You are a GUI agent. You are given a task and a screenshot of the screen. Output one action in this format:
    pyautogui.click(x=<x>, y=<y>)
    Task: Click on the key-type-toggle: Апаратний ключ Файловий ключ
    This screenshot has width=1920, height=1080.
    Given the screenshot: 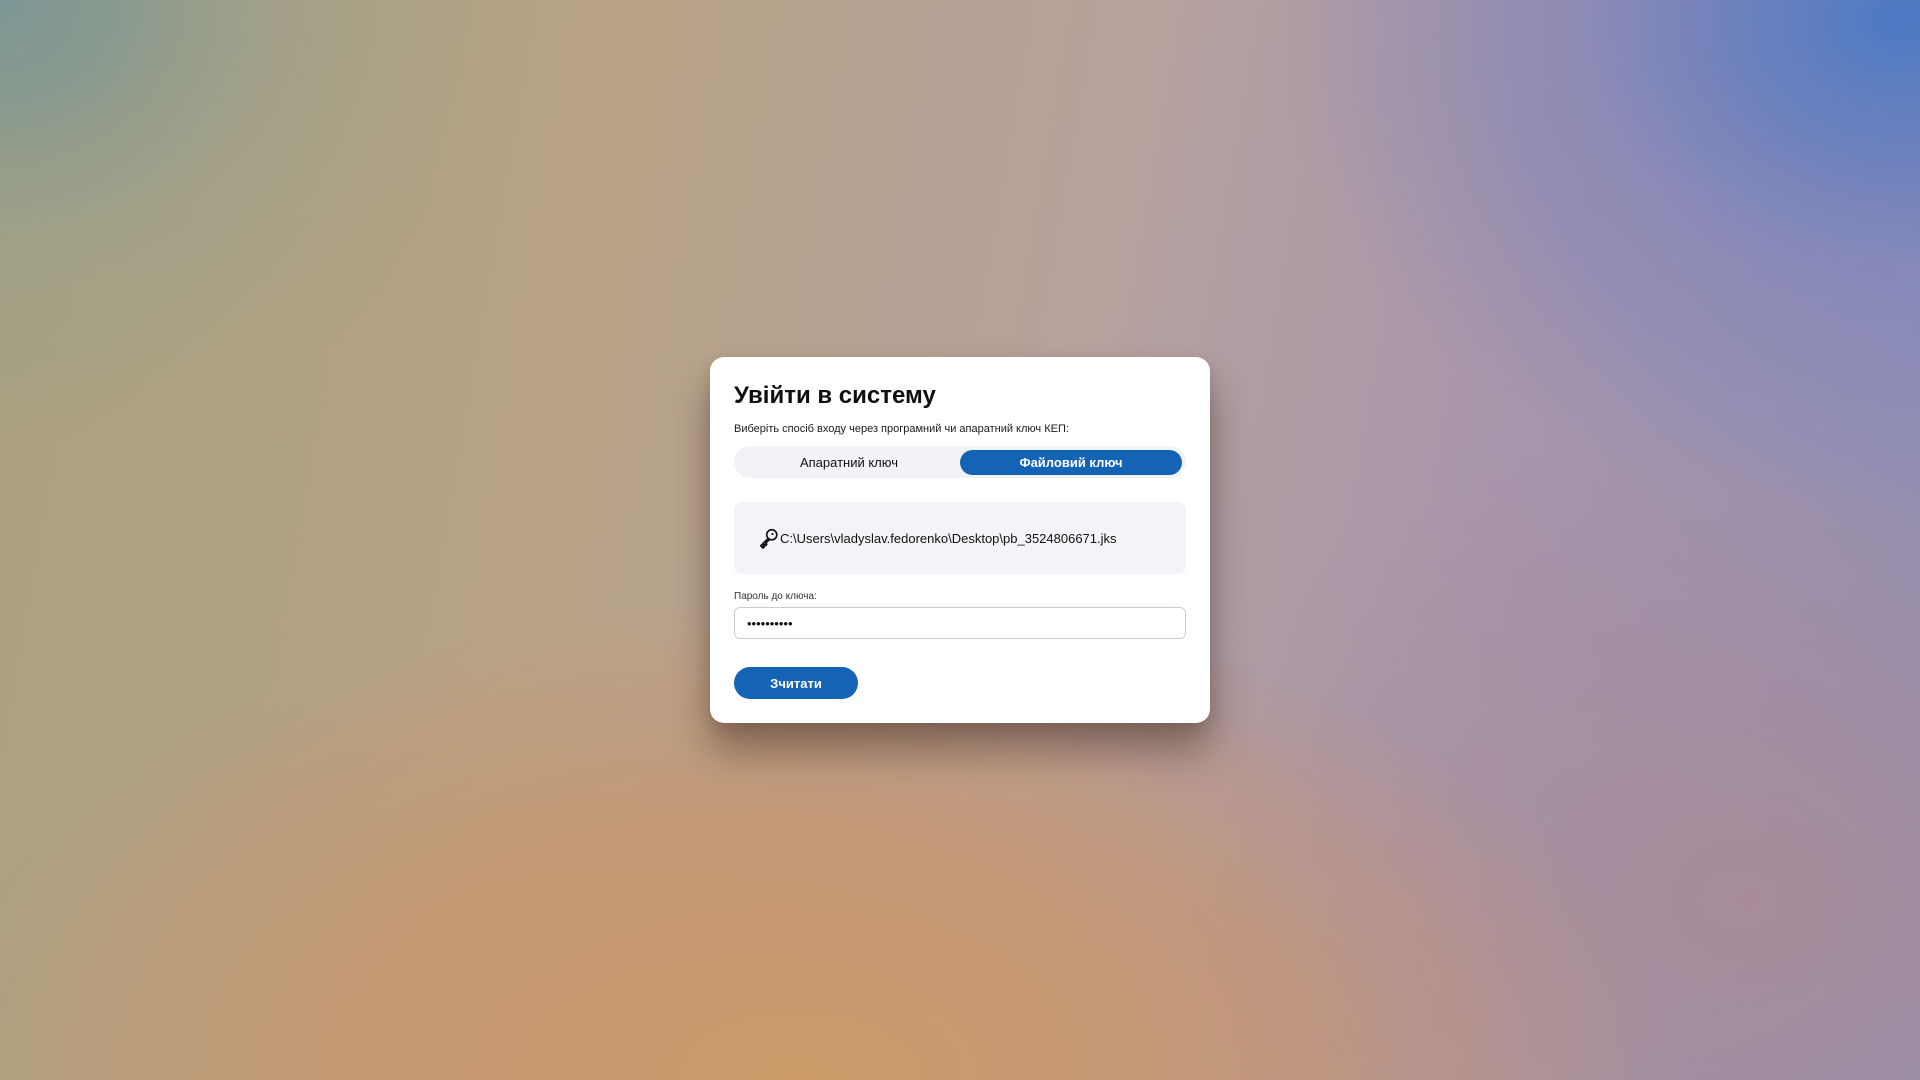 What is the action you would take?
    pyautogui.click(x=960, y=462)
    